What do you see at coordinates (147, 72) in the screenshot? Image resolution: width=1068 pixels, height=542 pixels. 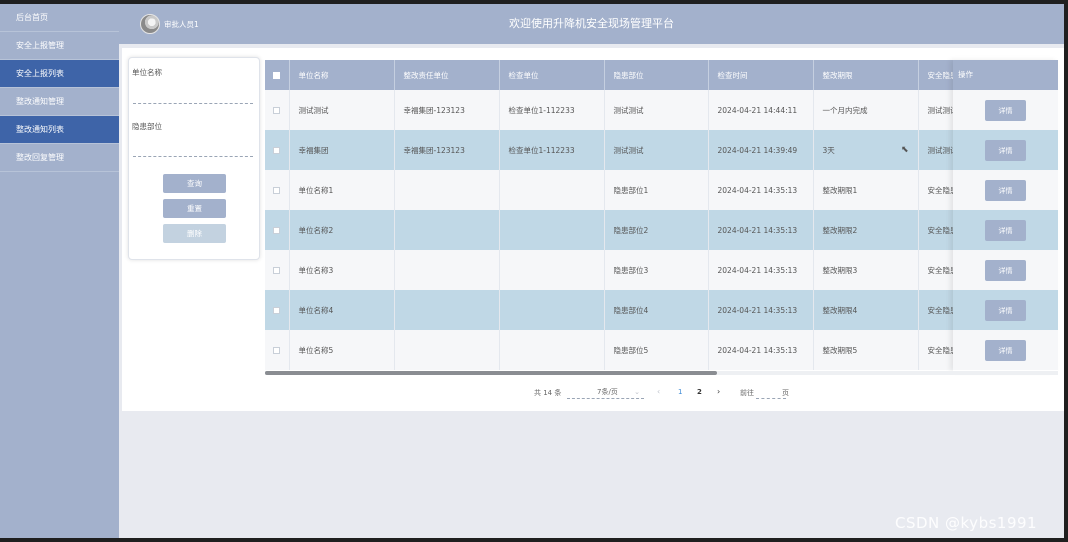 I see `unit-name-label: 单位名称` at bounding box center [147, 72].